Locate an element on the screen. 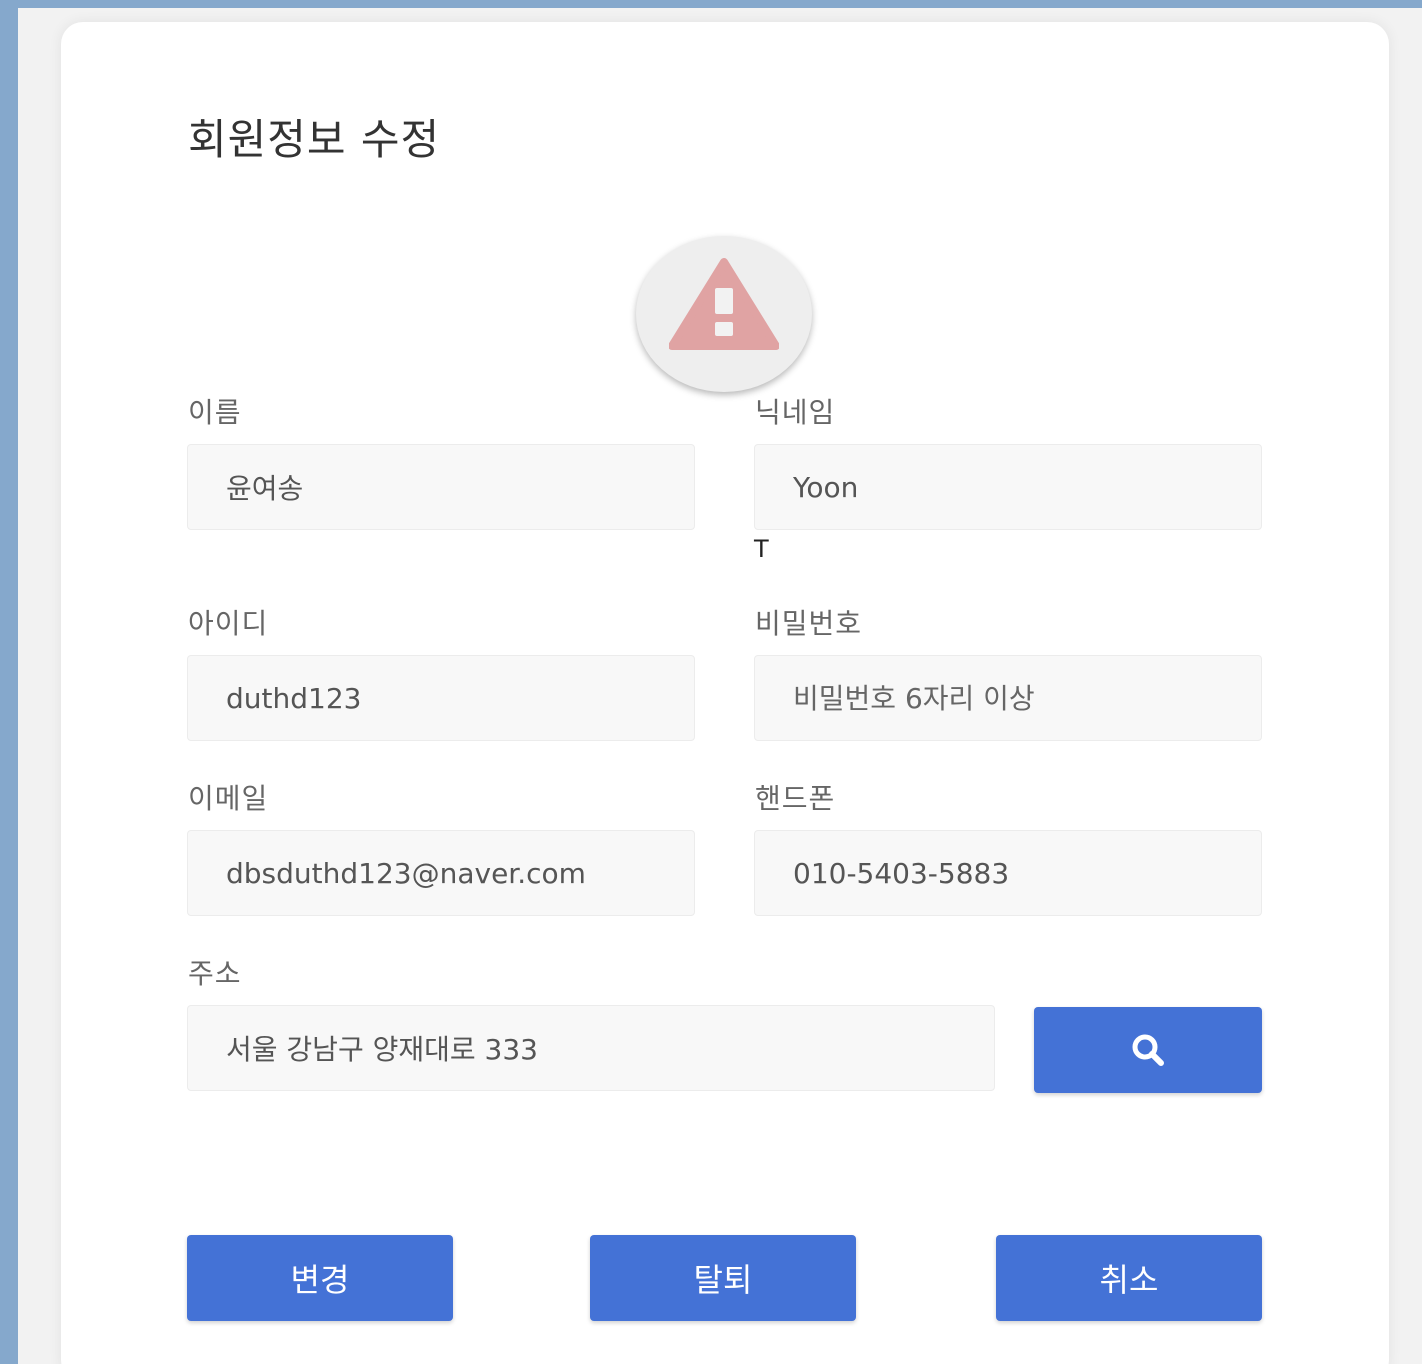 This screenshot has width=1422, height=1364. phone-input is located at coordinates (1008, 873).